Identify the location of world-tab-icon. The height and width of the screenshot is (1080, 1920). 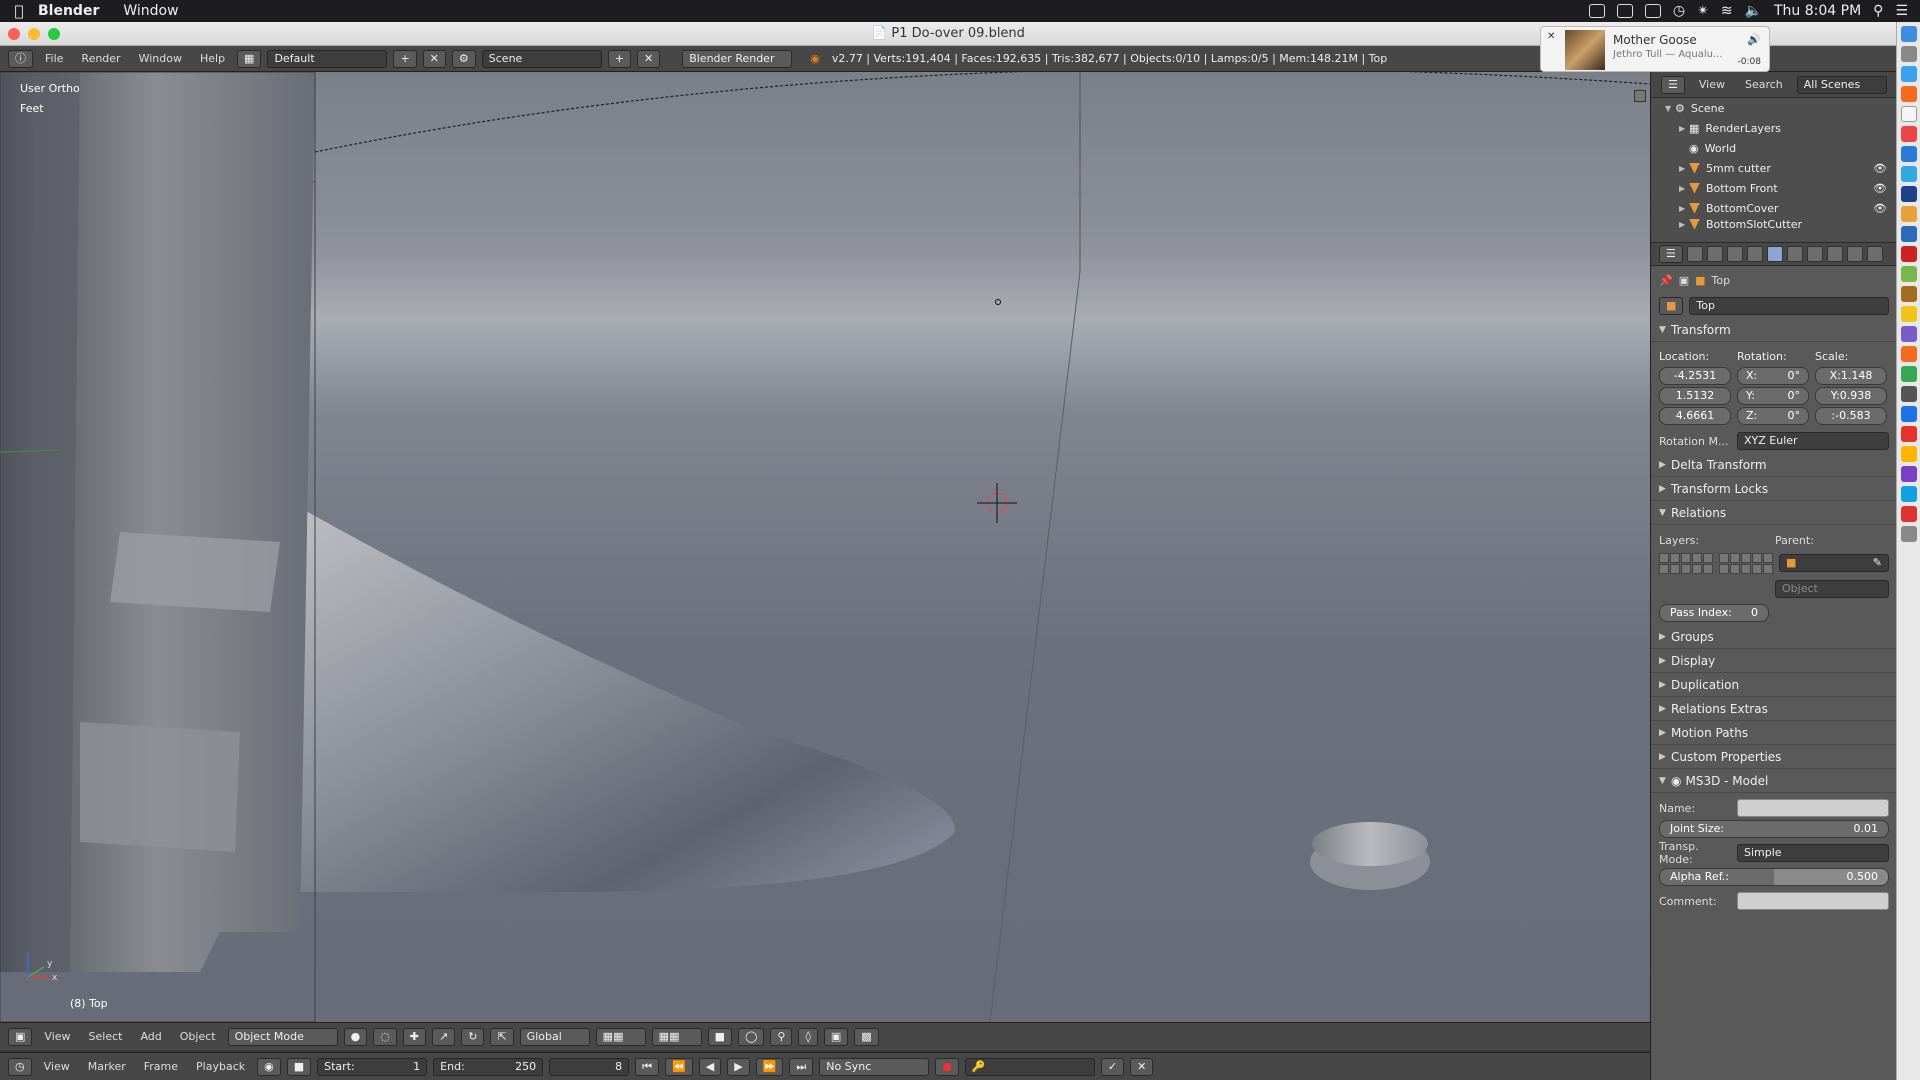
(1754, 254).